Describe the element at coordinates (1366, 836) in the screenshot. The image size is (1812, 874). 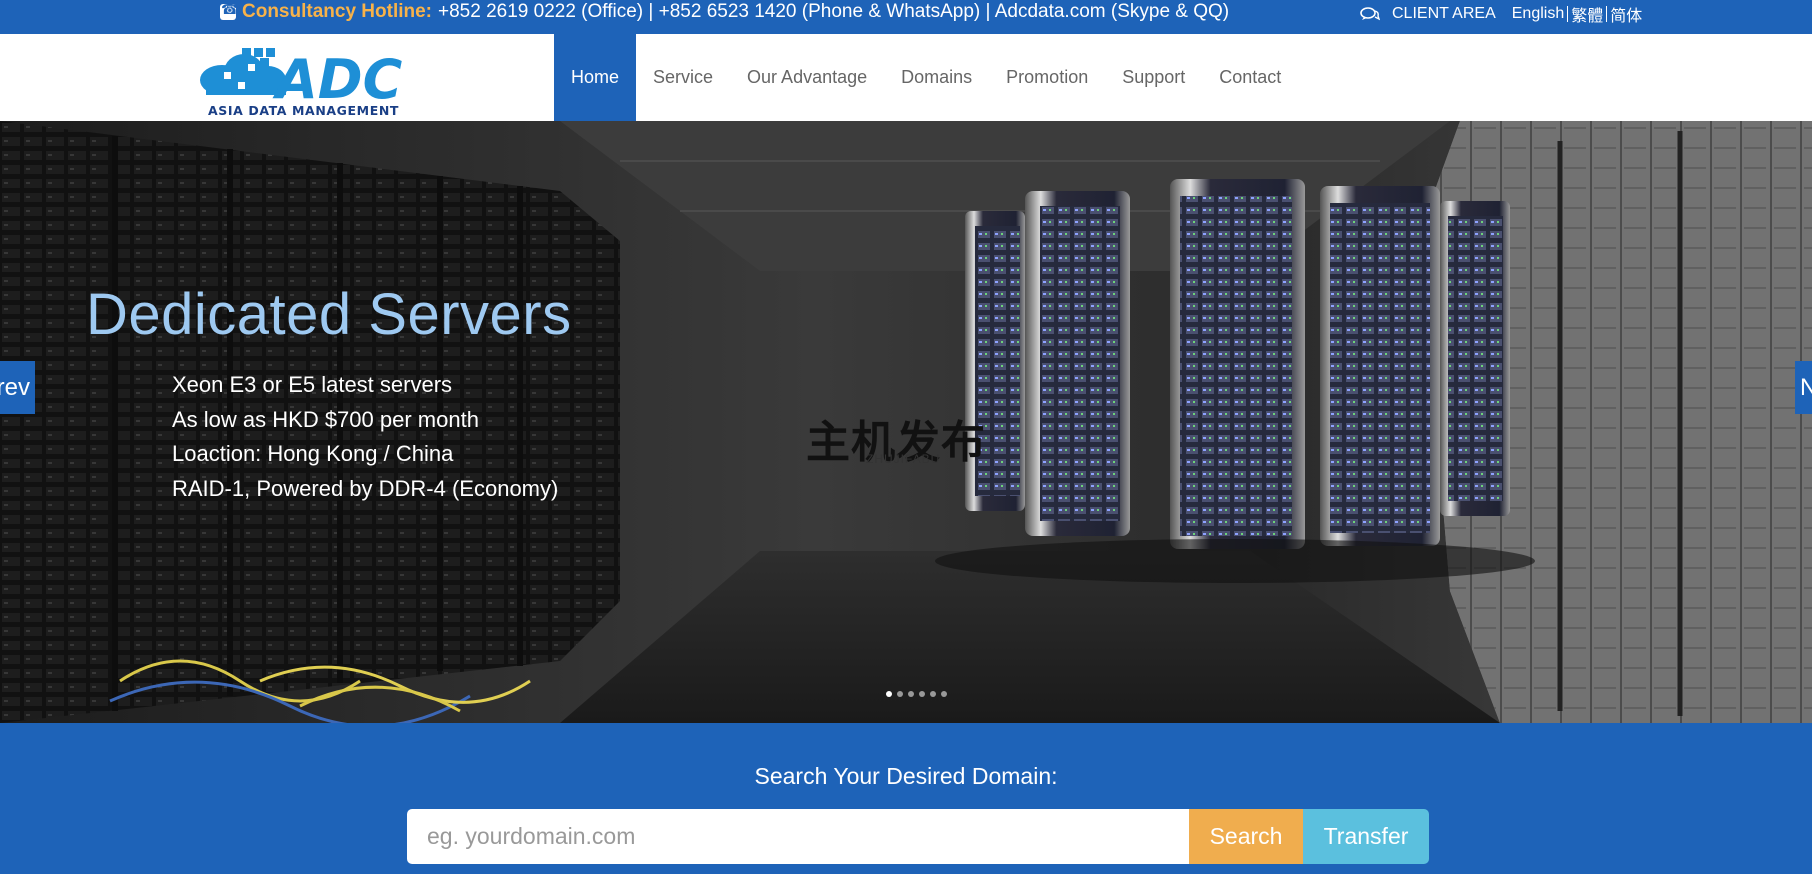
I see `domain-transfer-button: Transfer` at that location.